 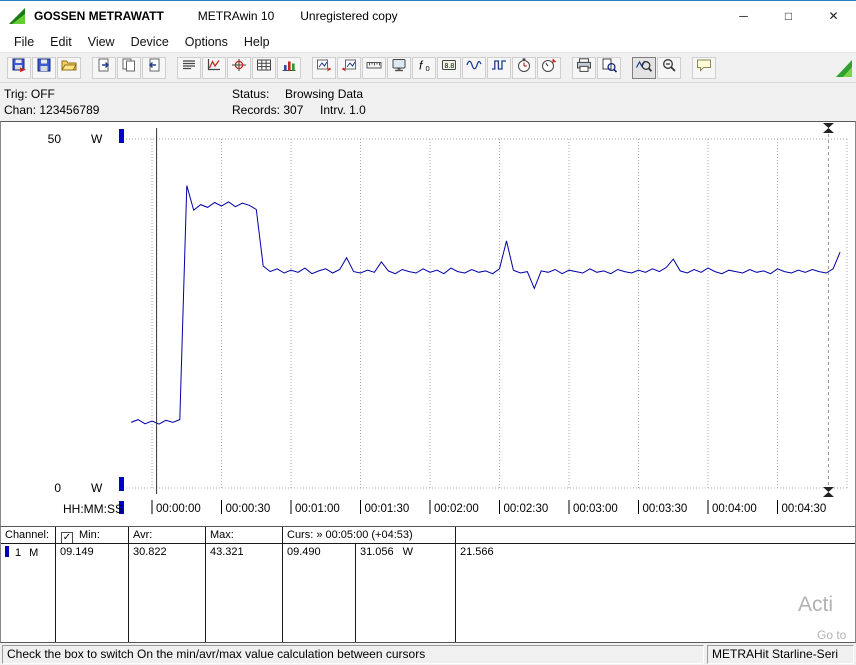 I want to click on step-wave-button, so click(x=499, y=67).